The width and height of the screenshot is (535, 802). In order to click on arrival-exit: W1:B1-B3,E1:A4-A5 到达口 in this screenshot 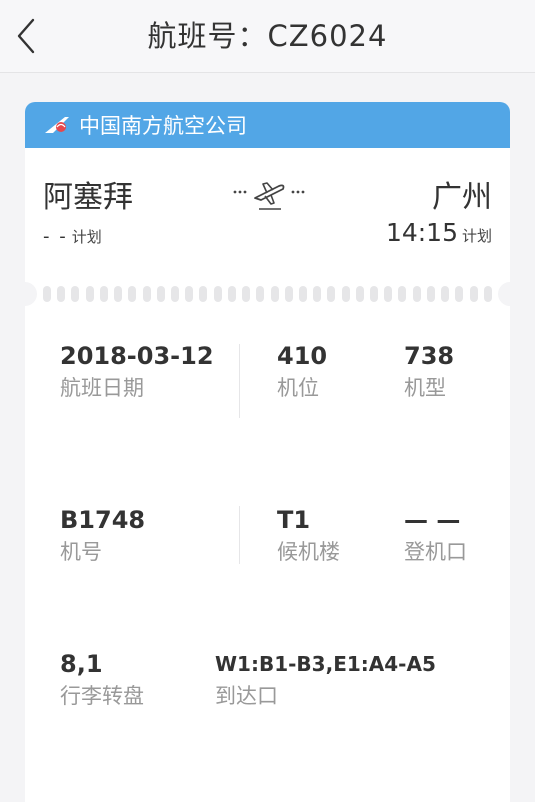, I will do `click(325, 680)`.